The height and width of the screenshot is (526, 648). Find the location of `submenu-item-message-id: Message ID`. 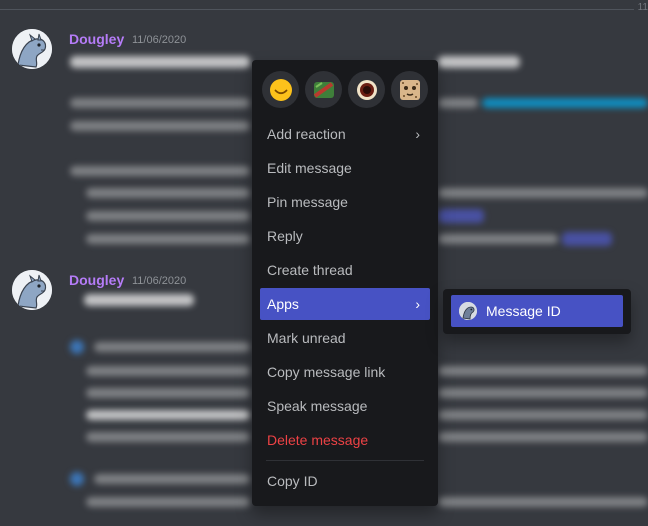

submenu-item-message-id: Message ID is located at coordinates (537, 311).